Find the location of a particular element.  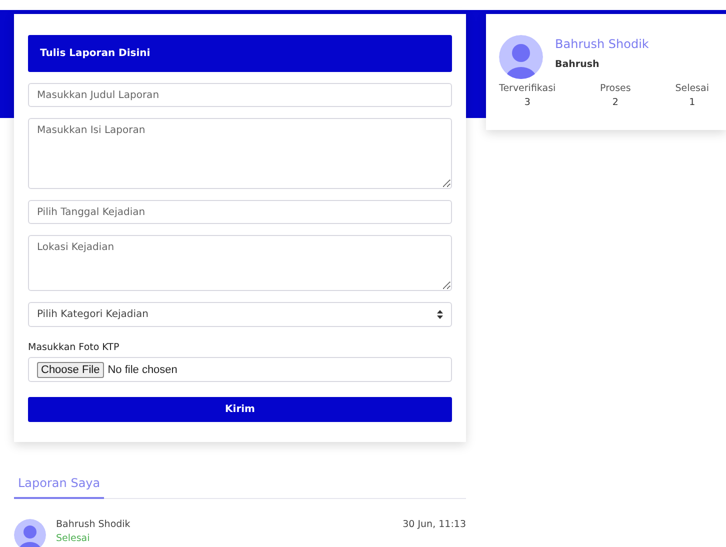

input-field: Pilih Tanggal Kejadian is located at coordinates (240, 212).